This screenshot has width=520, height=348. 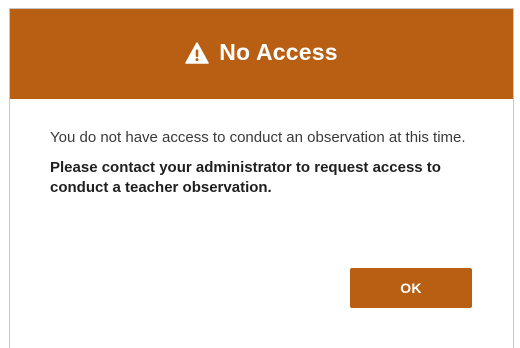 What do you see at coordinates (411, 288) in the screenshot?
I see `ok-button: OK` at bounding box center [411, 288].